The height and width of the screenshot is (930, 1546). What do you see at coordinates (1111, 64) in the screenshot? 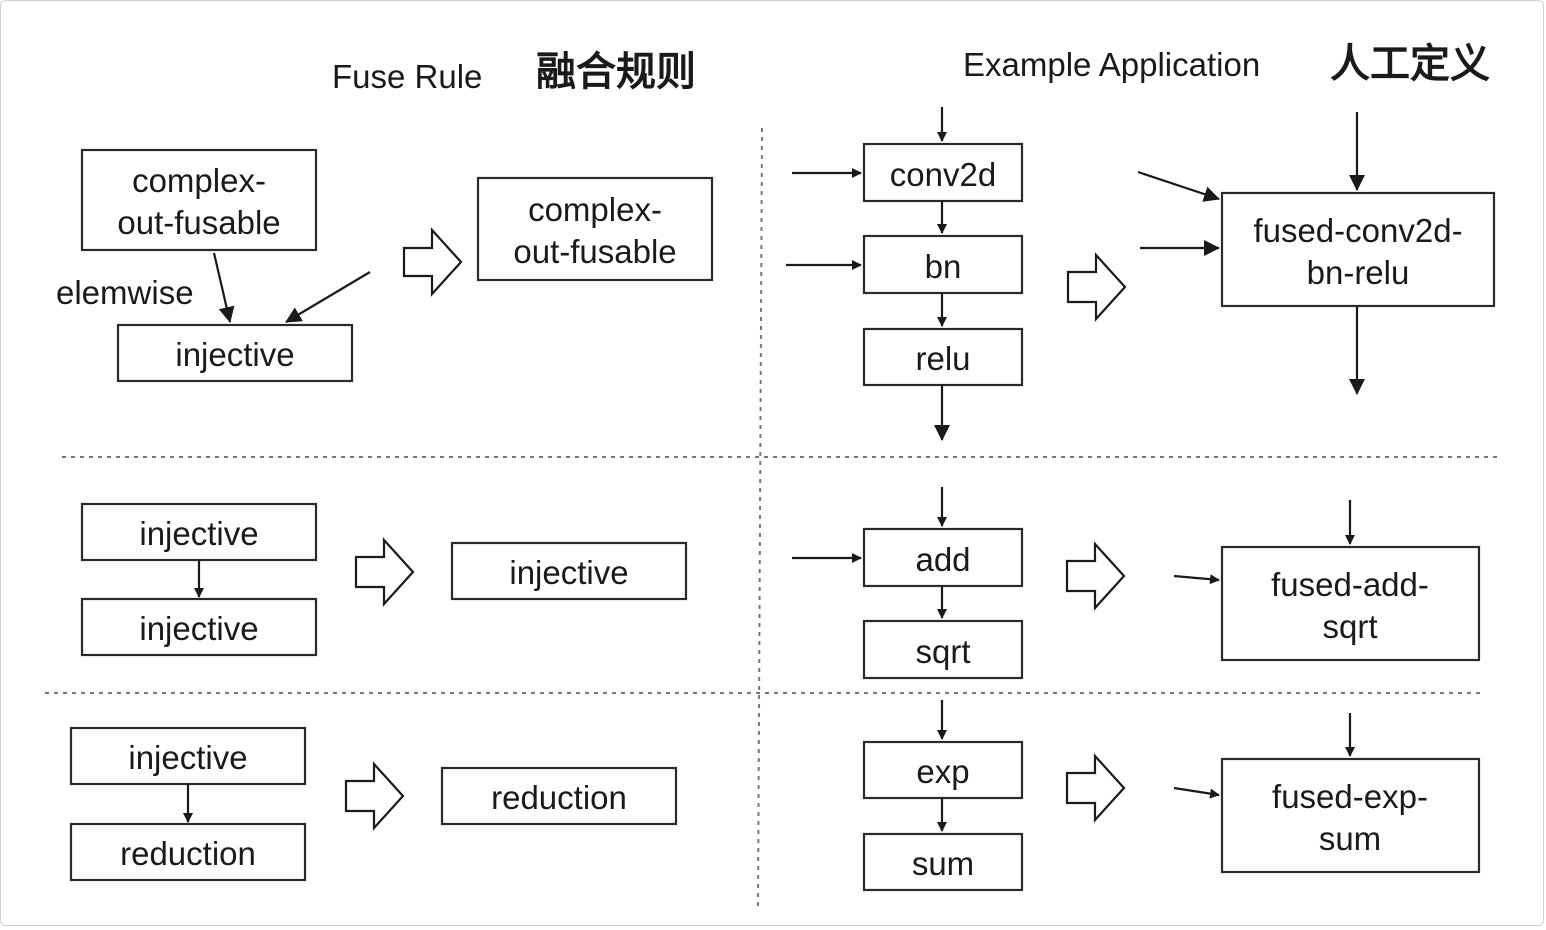
I see `example-application-heading: Example Application` at bounding box center [1111, 64].